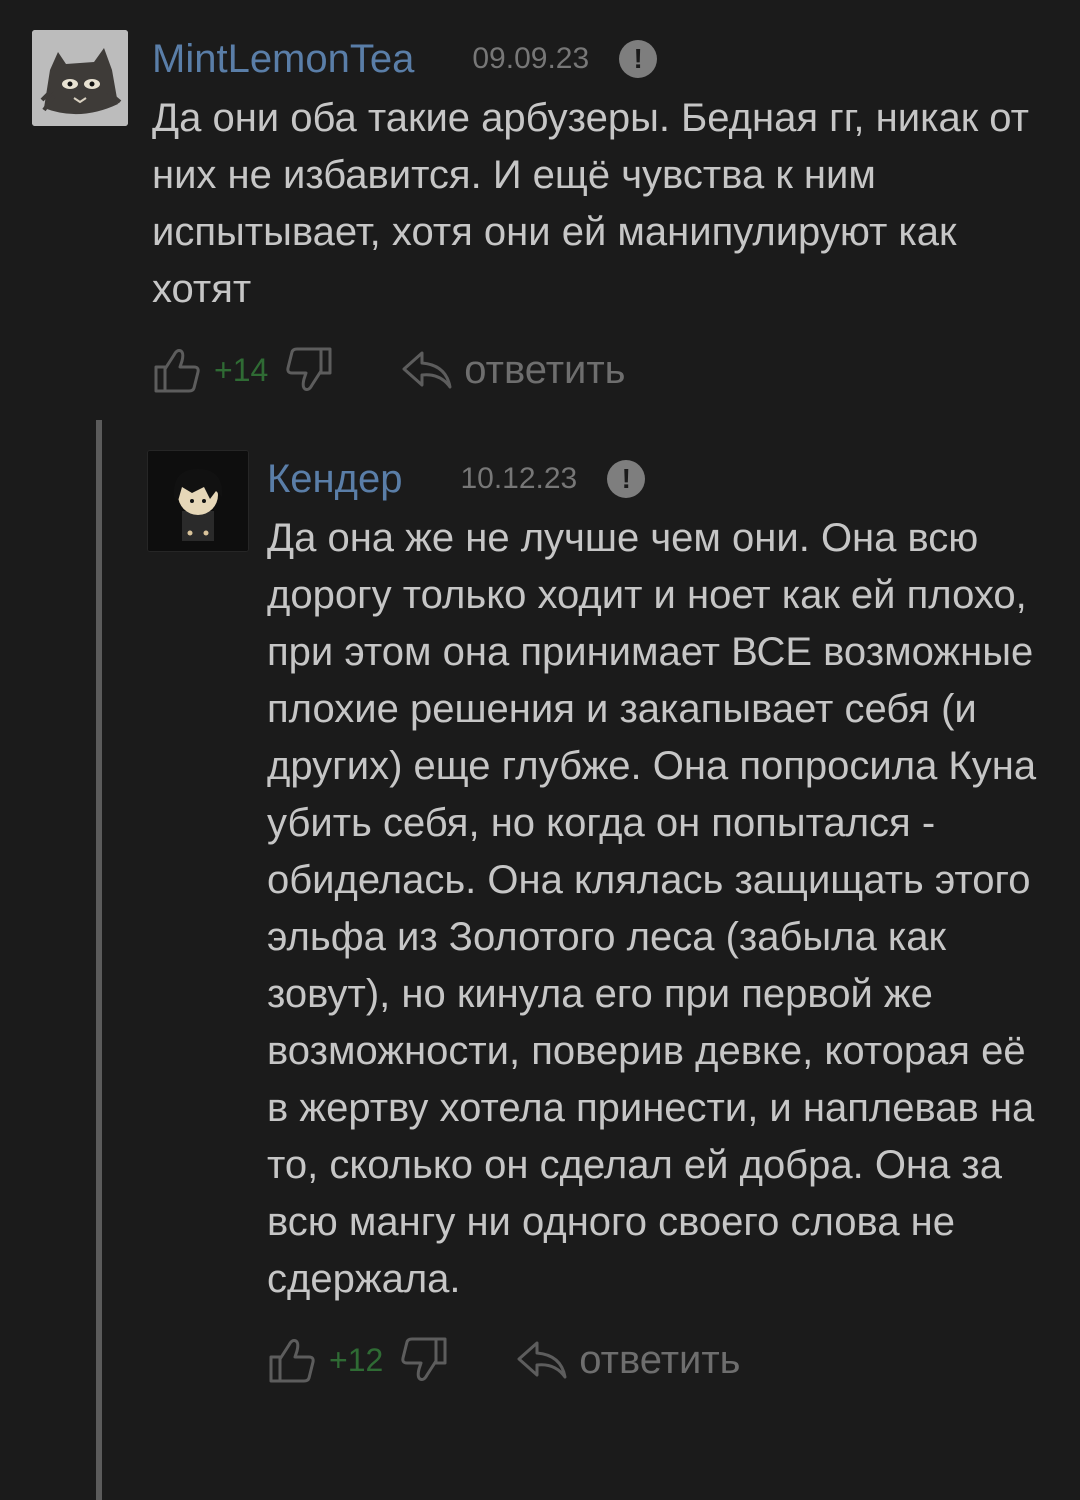 This screenshot has width=1080, height=1500. I want to click on comment-date: 10.12.23, so click(519, 478).